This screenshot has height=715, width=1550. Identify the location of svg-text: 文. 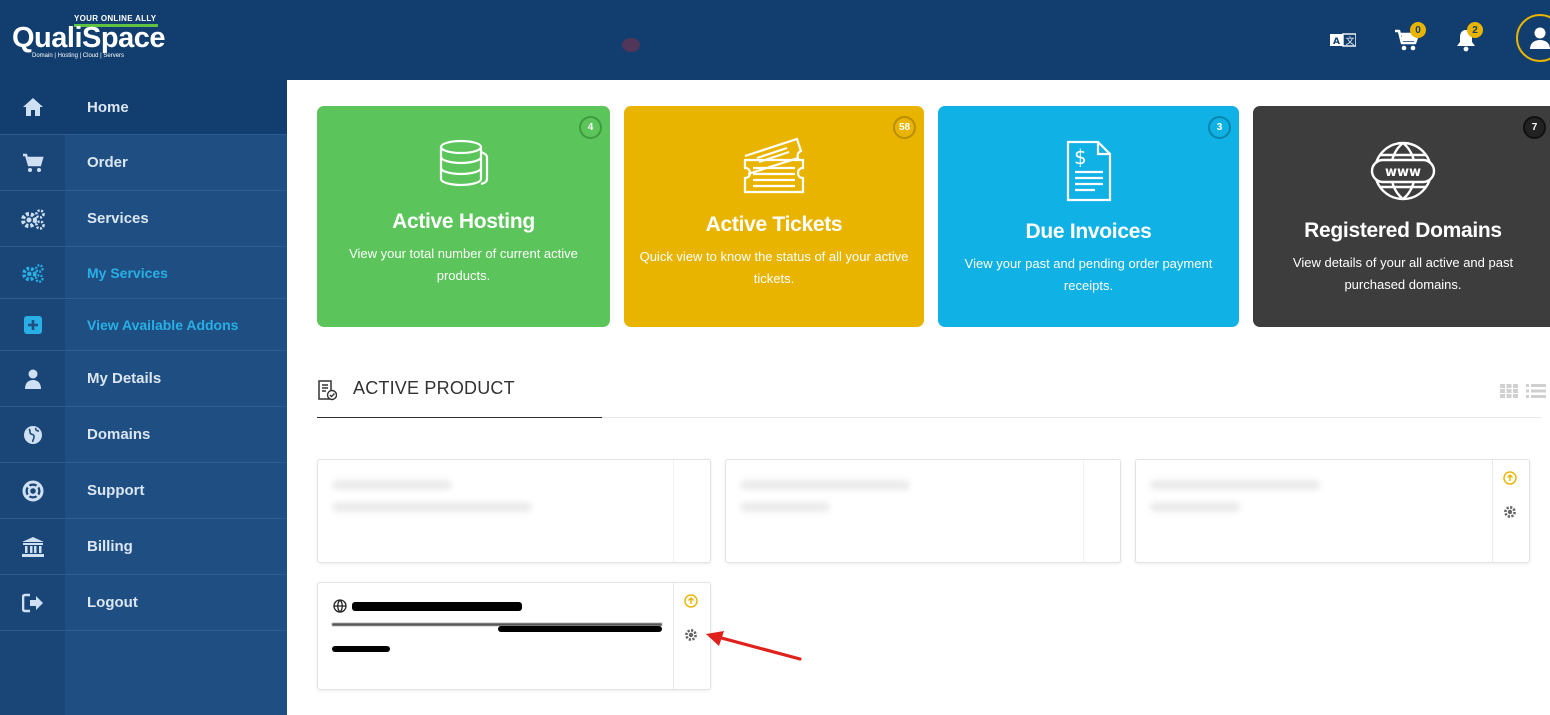
(1350, 41).